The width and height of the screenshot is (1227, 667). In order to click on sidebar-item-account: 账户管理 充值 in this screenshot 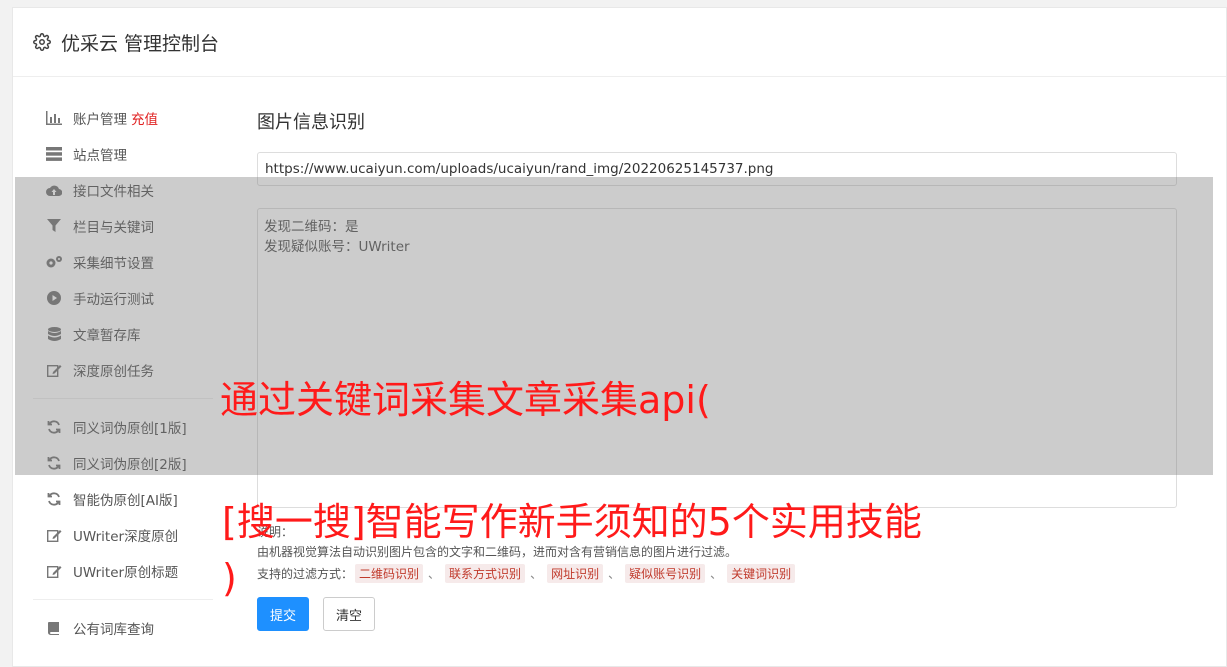, I will do `click(118, 118)`.